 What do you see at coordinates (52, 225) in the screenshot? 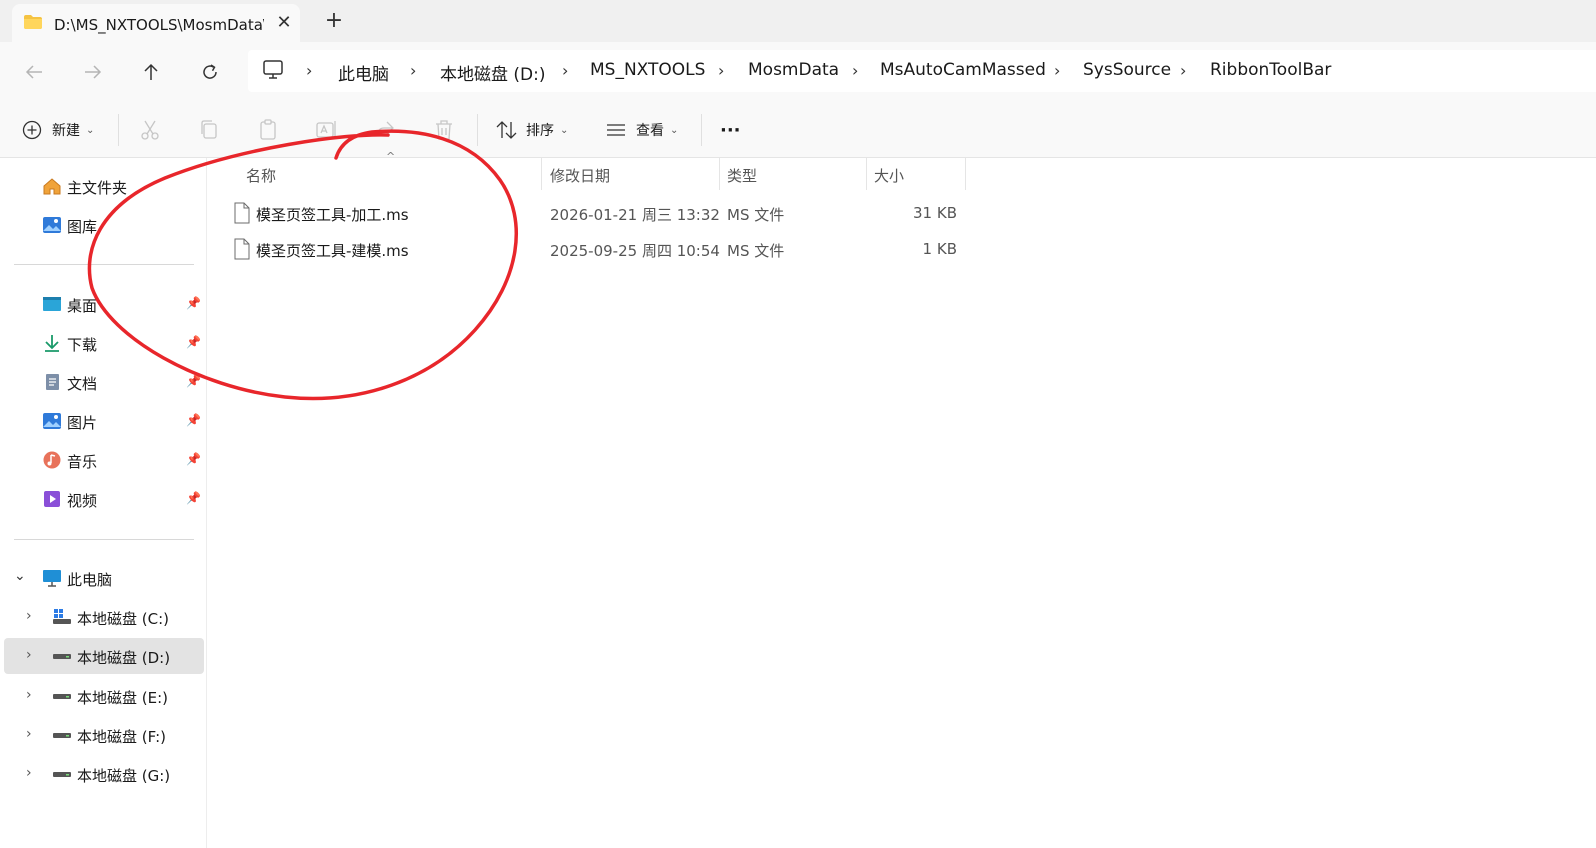
I see `gallery-icon` at bounding box center [52, 225].